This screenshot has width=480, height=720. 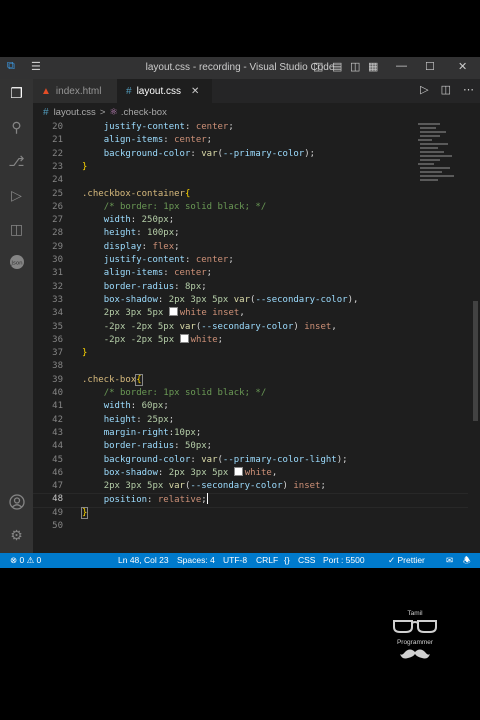 What do you see at coordinates (406, 560) in the screenshot?
I see `prettier-status: ✓ Prettier` at bounding box center [406, 560].